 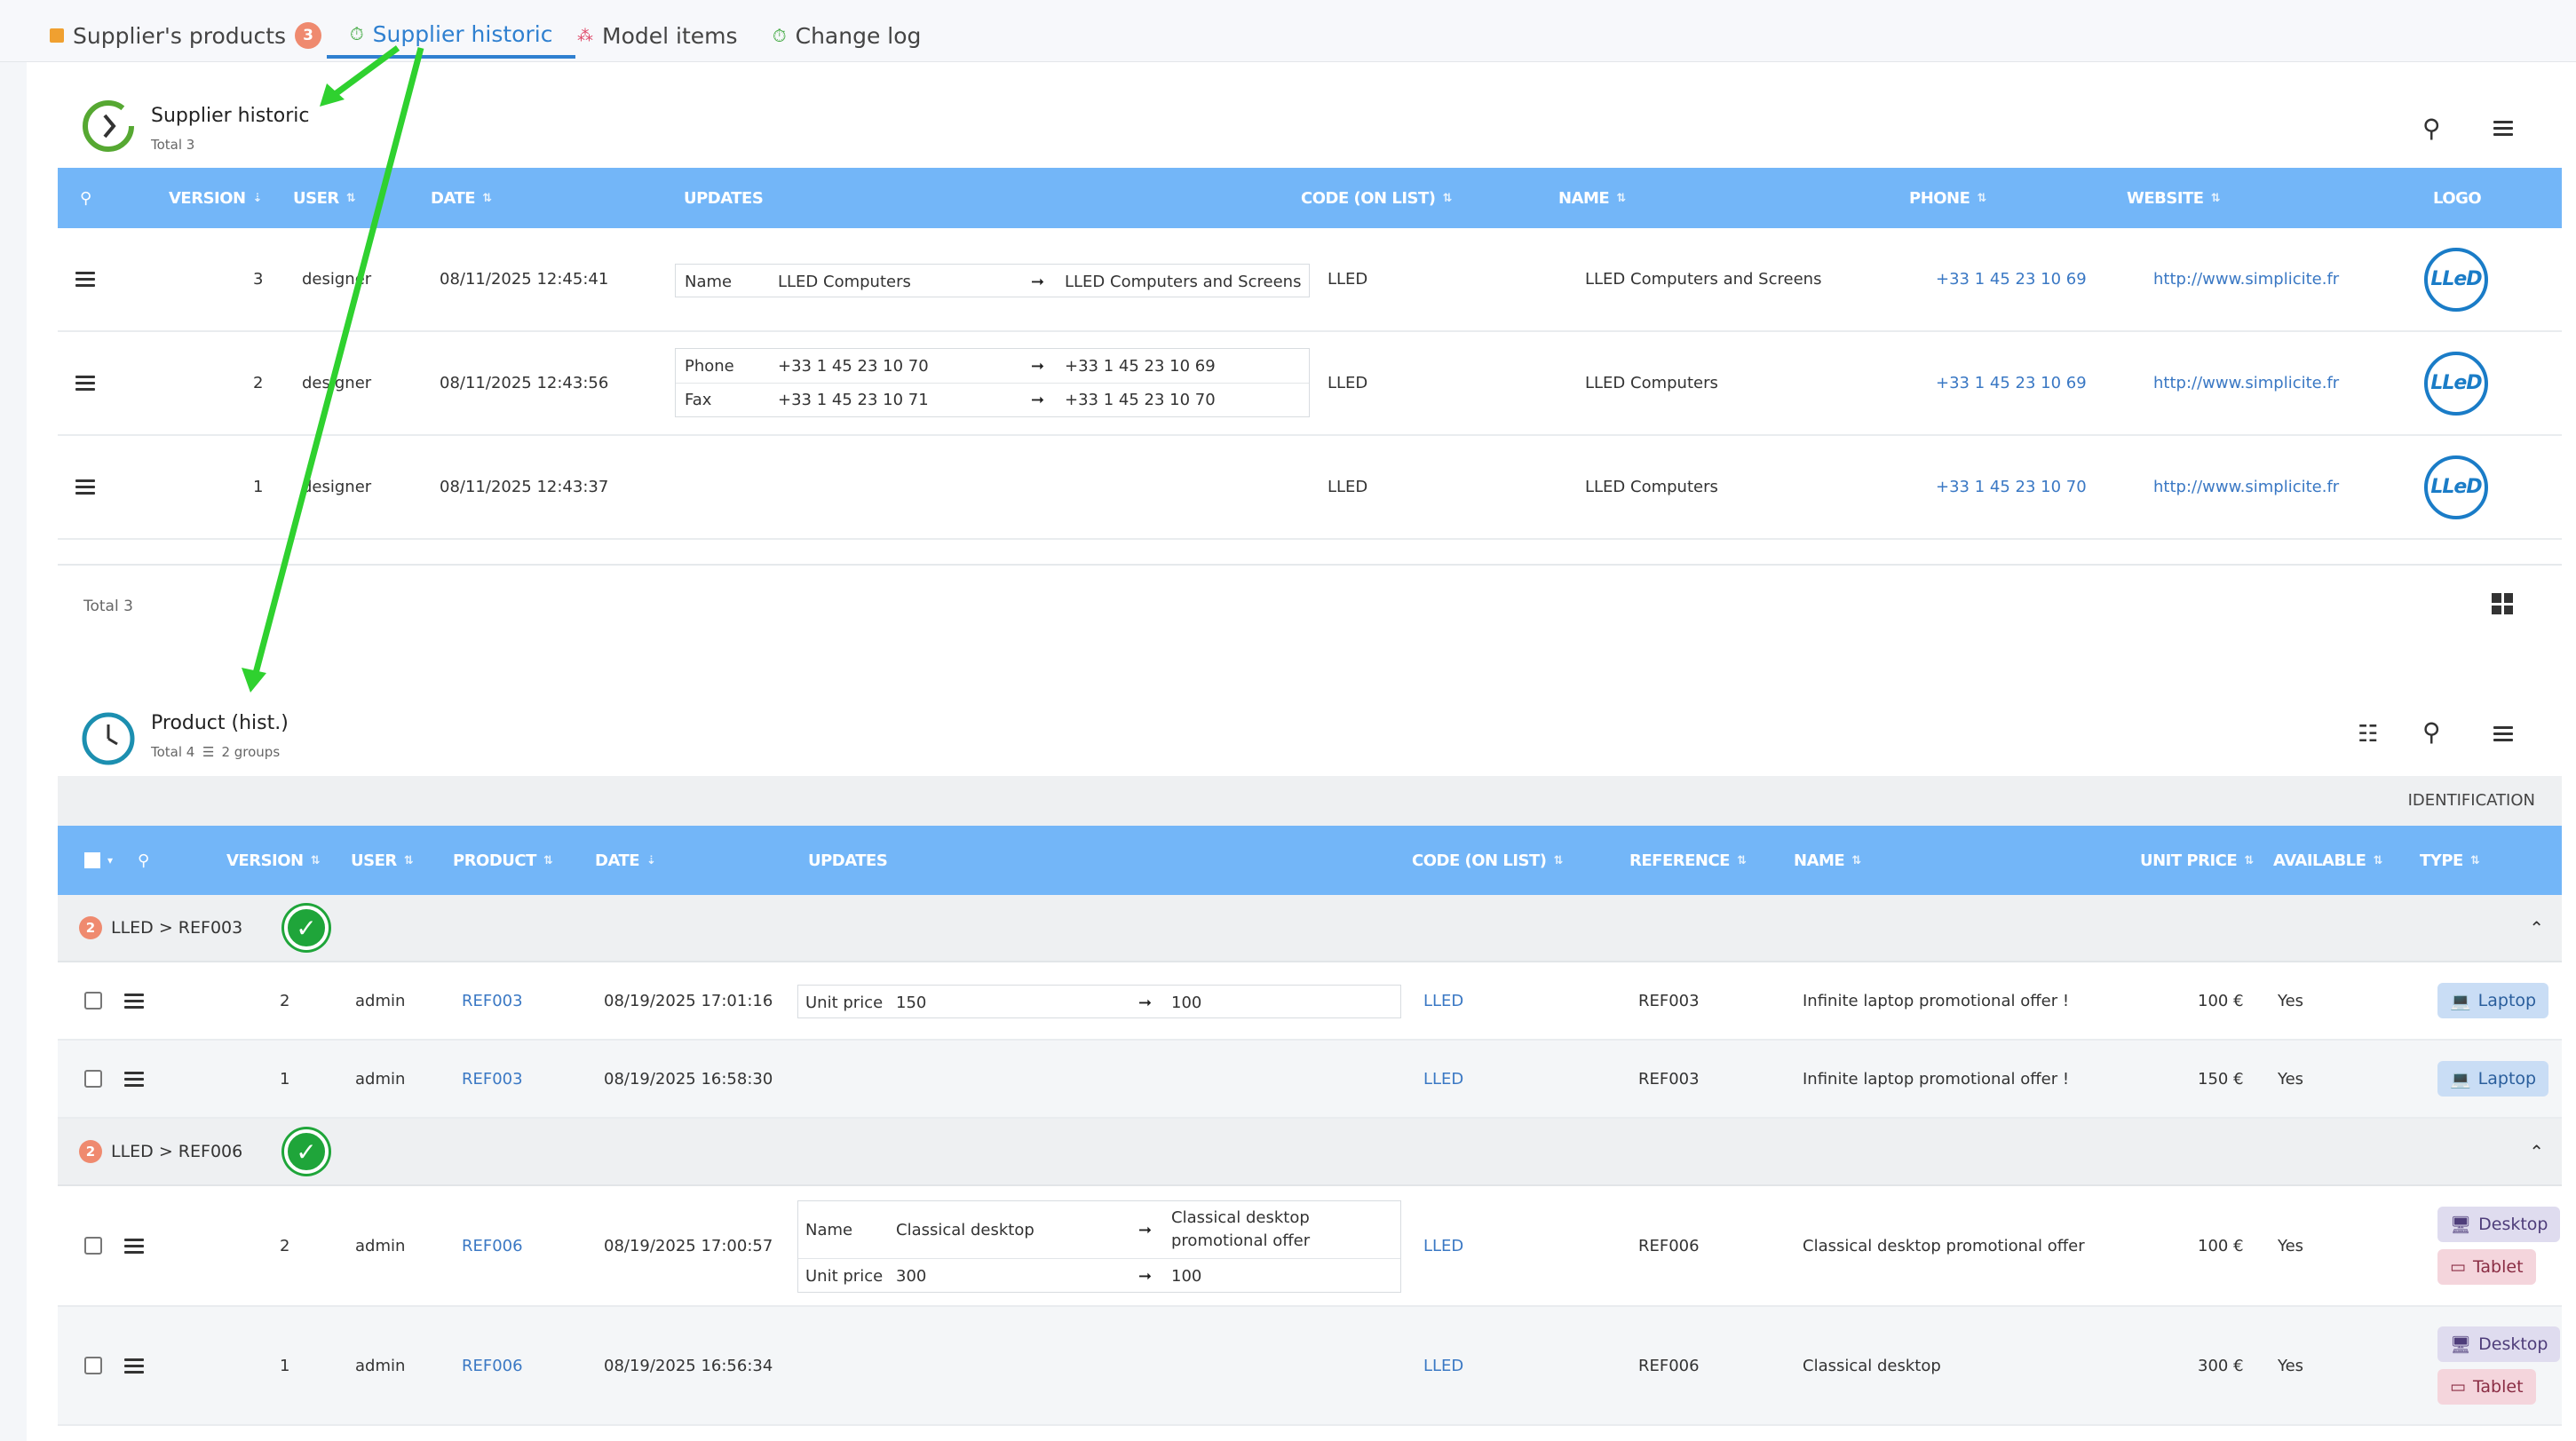 What do you see at coordinates (1310, 565) in the screenshot?
I see `divider` at bounding box center [1310, 565].